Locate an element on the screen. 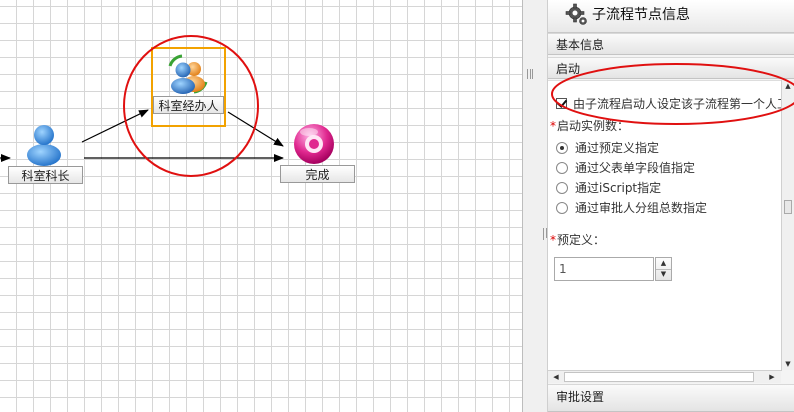 The width and height of the screenshot is (794, 412). spin-down-icon: ▼ is located at coordinates (663, 274).